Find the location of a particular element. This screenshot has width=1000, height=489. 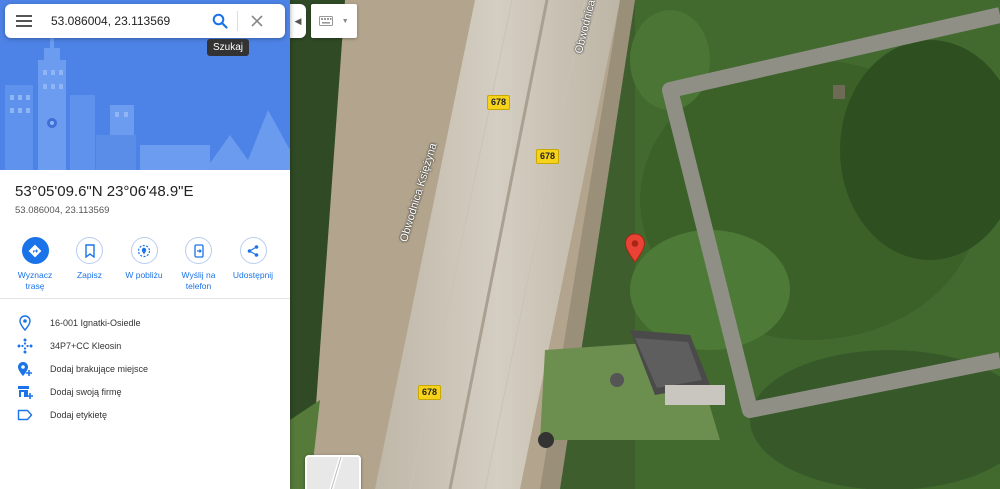

add-label-row: Dodaj etykietę is located at coordinates (145, 414).